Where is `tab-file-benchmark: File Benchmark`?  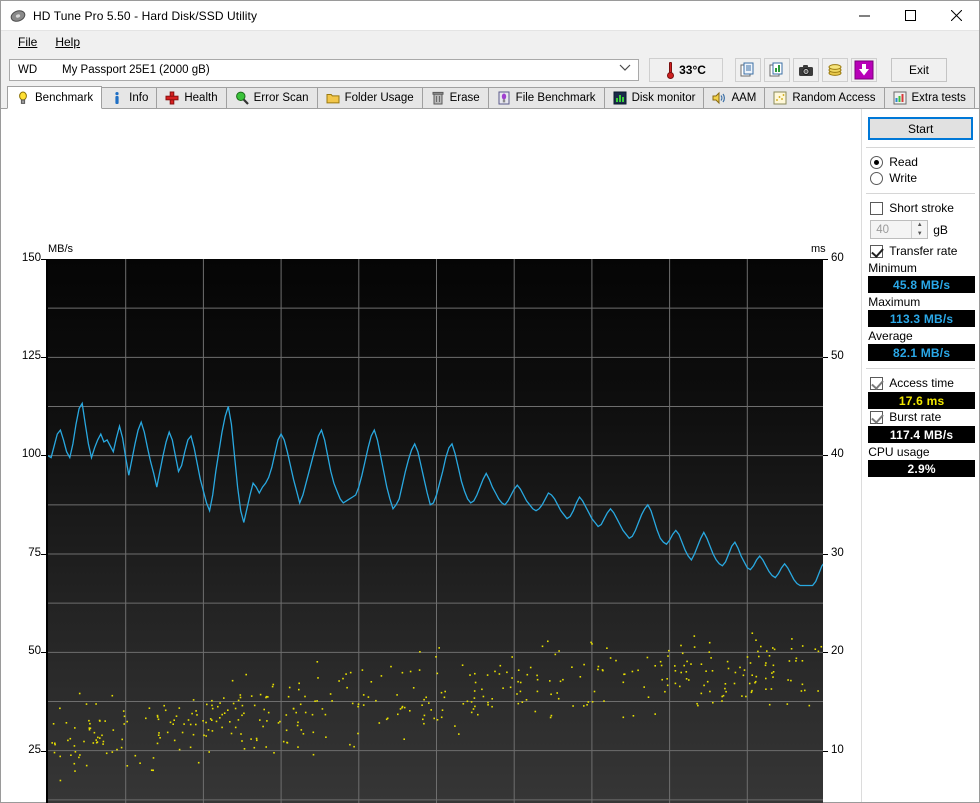
tab-file-benchmark: File Benchmark is located at coordinates (546, 97).